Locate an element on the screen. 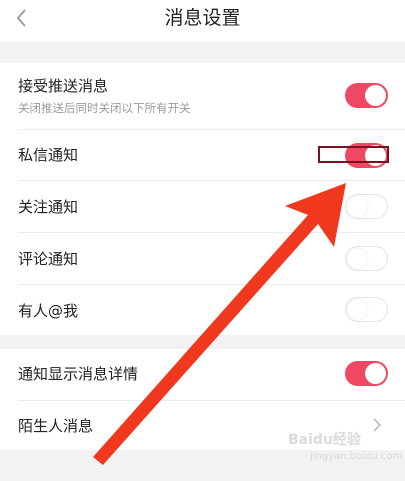  follow-toggle is located at coordinates (366, 206).